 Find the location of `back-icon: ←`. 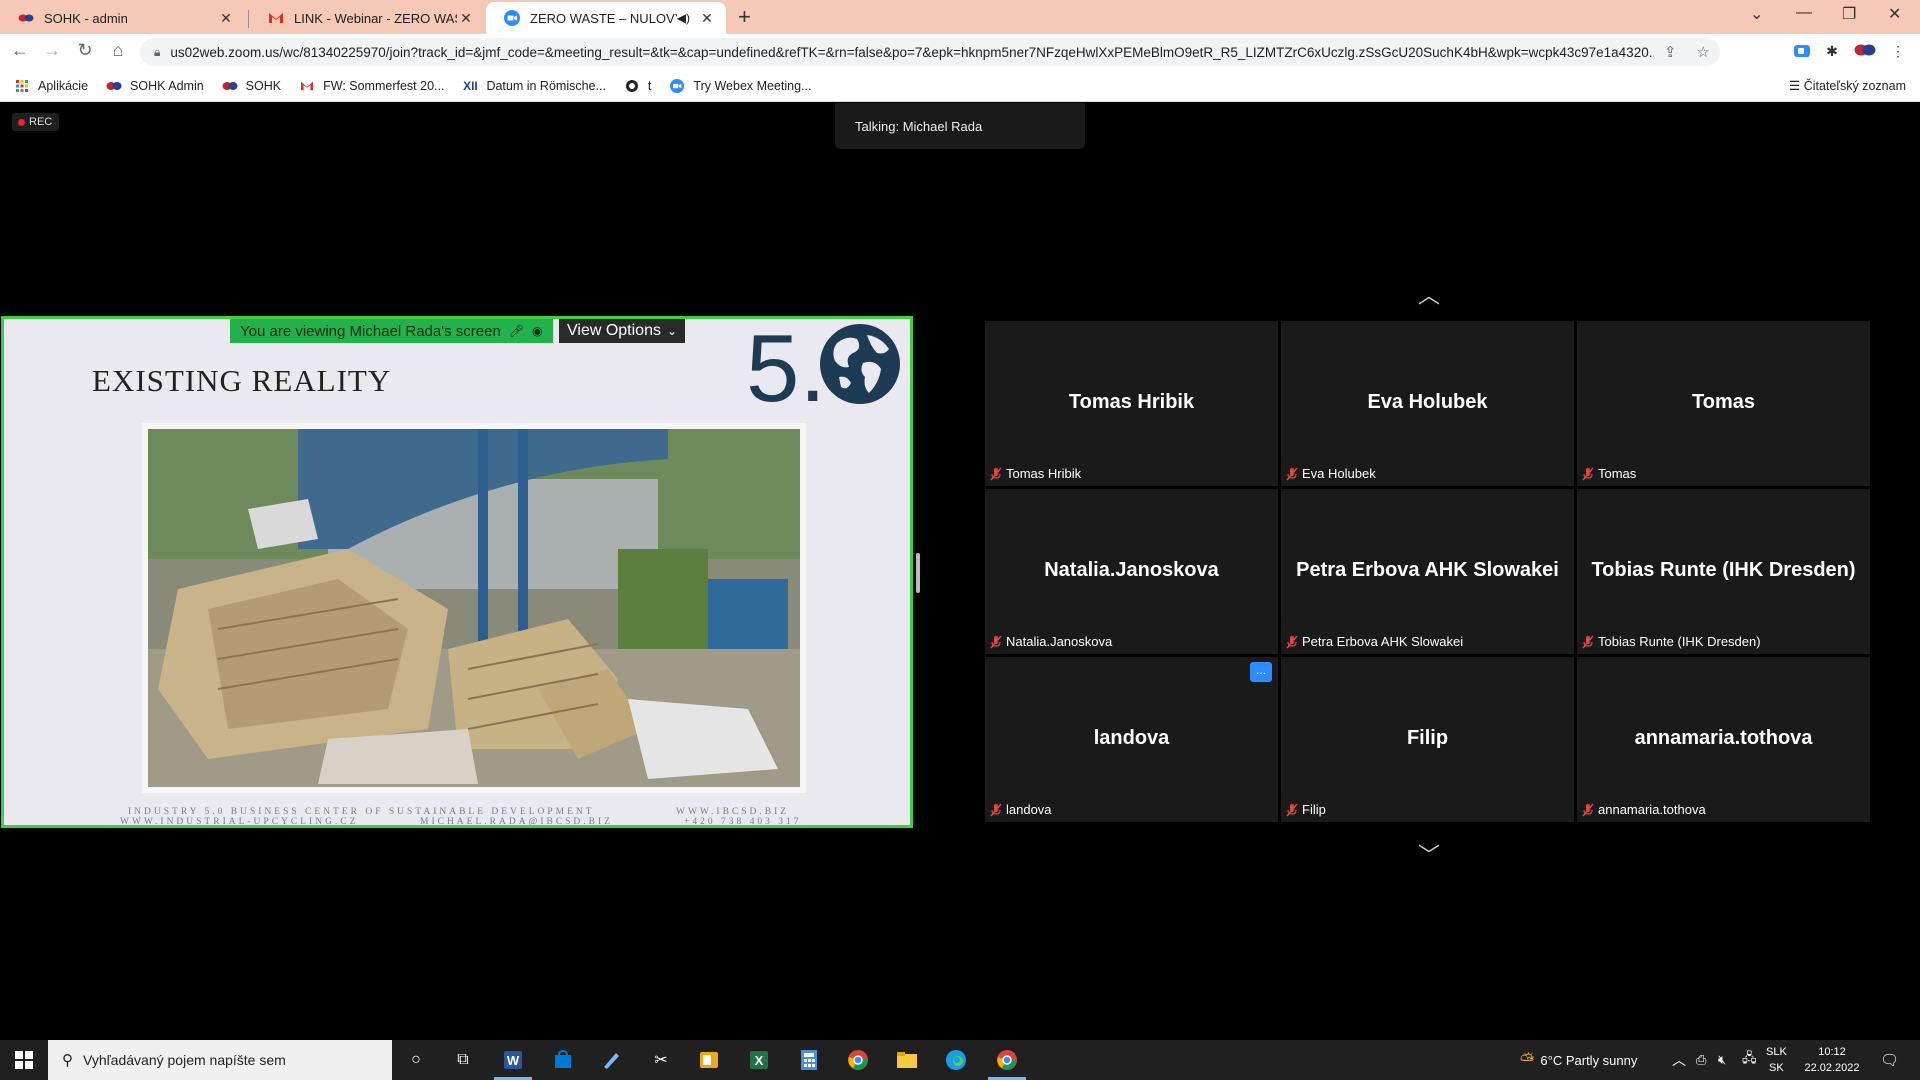

back-icon: ← is located at coordinates (20, 50).